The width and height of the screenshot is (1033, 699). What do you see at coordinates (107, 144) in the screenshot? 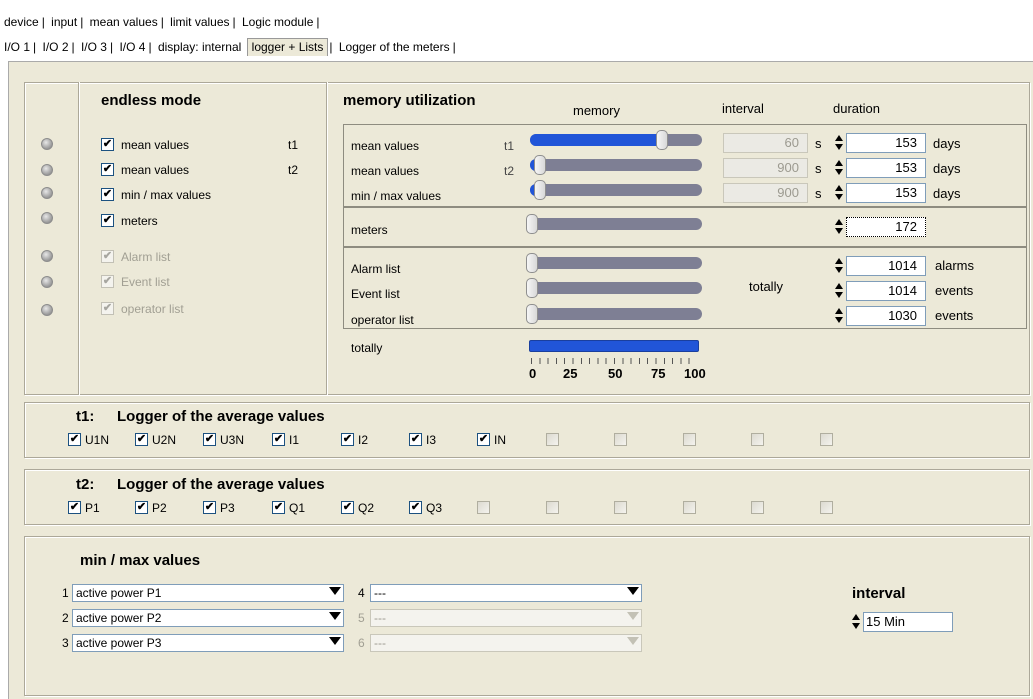
I see `endless-mean-t1-checkbox: ✔` at bounding box center [107, 144].